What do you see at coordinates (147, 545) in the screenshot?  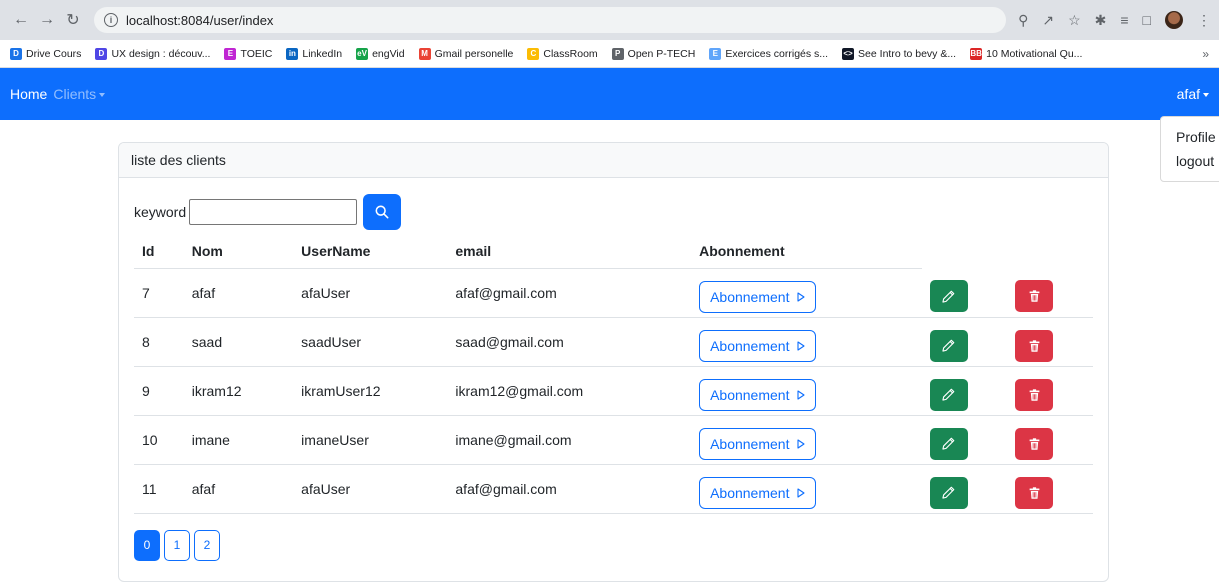 I see `page-button: 0` at bounding box center [147, 545].